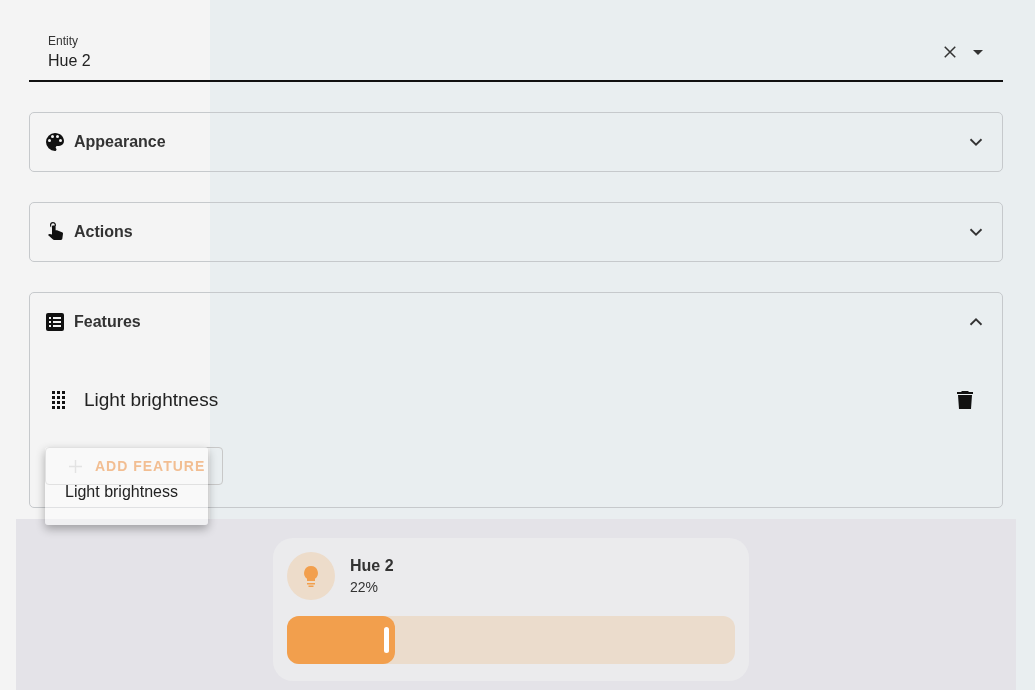 The height and width of the screenshot is (690, 1035). Describe the element at coordinates (55, 142) in the screenshot. I see `palette-icon` at that location.